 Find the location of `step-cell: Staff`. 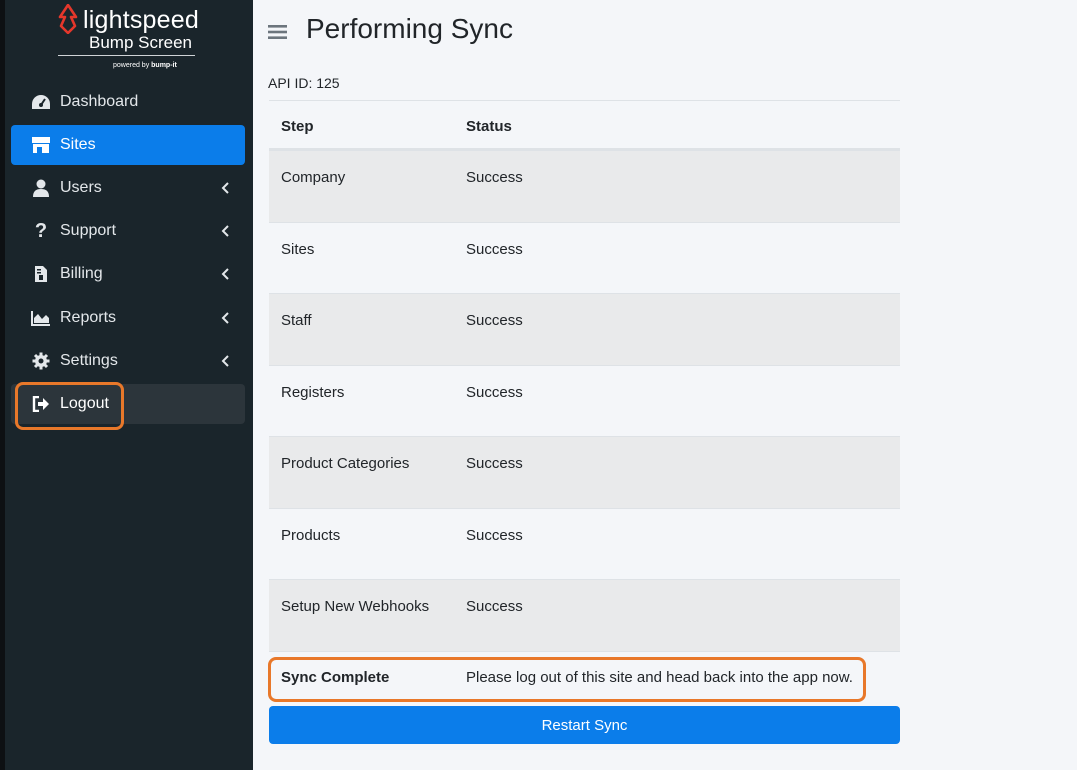

step-cell: Staff is located at coordinates (296, 320).